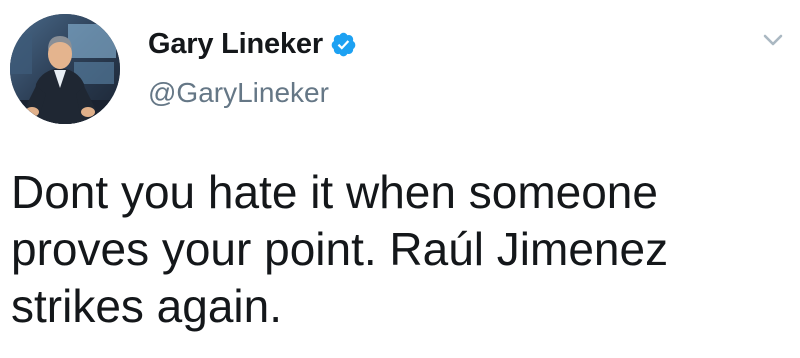 This screenshot has width=800, height=358. What do you see at coordinates (773, 40) in the screenshot?
I see `chevron-down-icon` at bounding box center [773, 40].